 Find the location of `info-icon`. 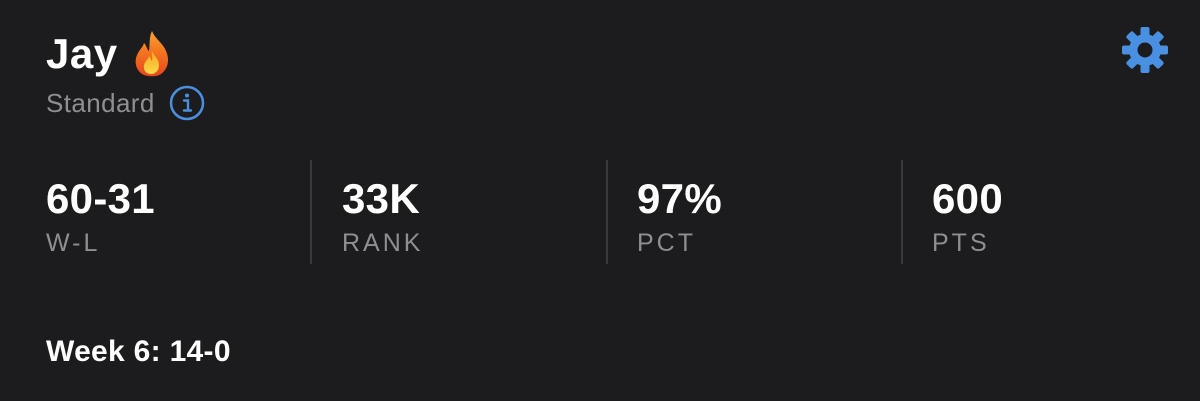

info-icon is located at coordinates (187, 103).